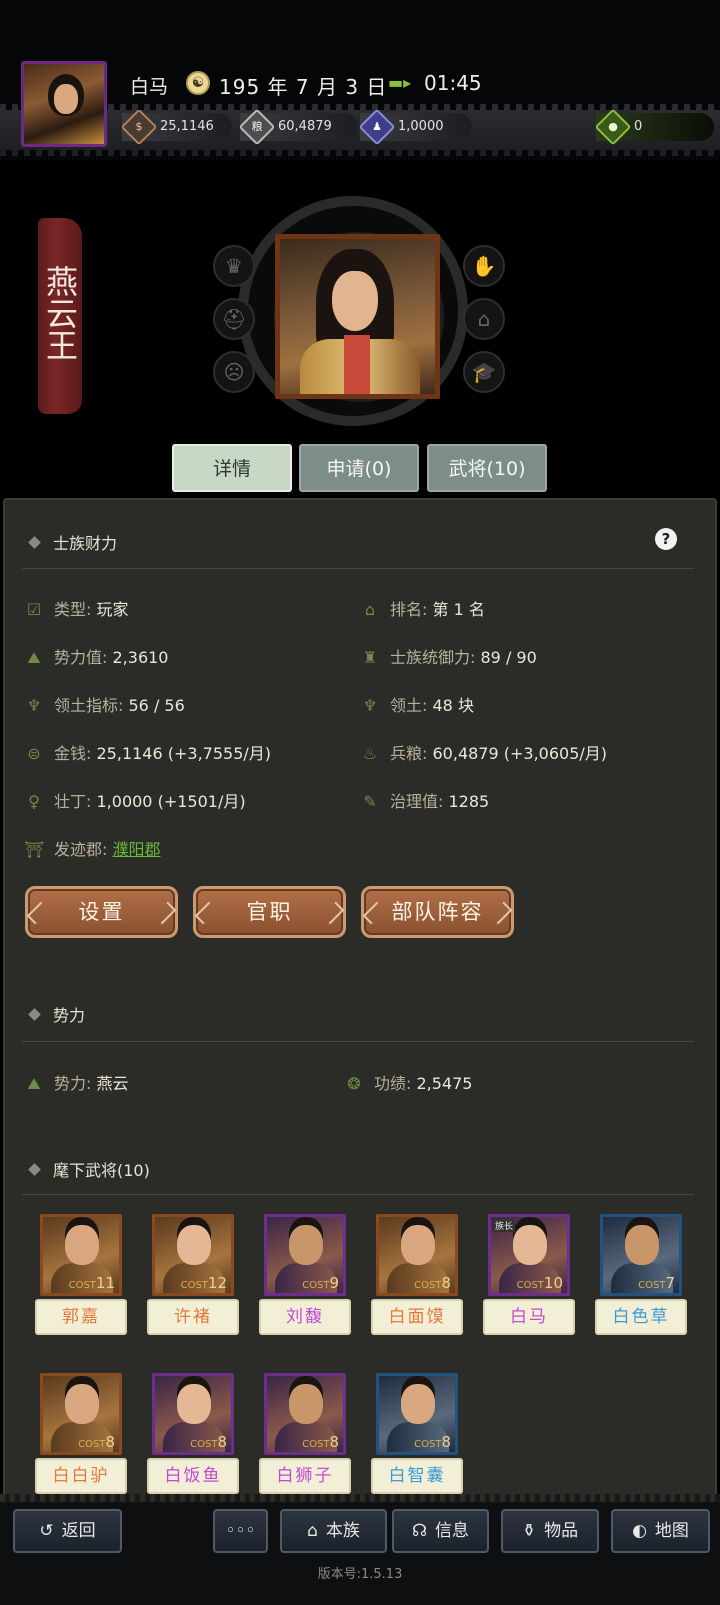  Describe the element at coordinates (269, 912) in the screenshot. I see `office-button: 官职` at that location.